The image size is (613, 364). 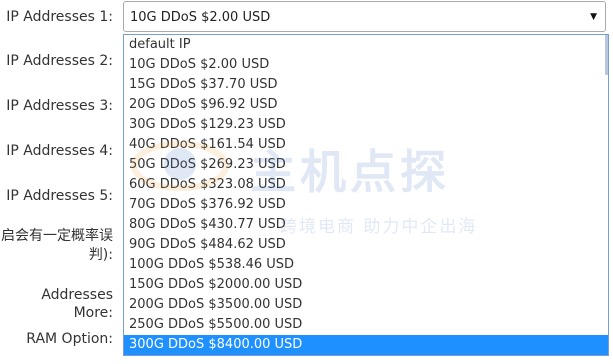 What do you see at coordinates (366, 345) in the screenshot?
I see `dropdown-option: 300G DDoS $8400.00 USD` at bounding box center [366, 345].